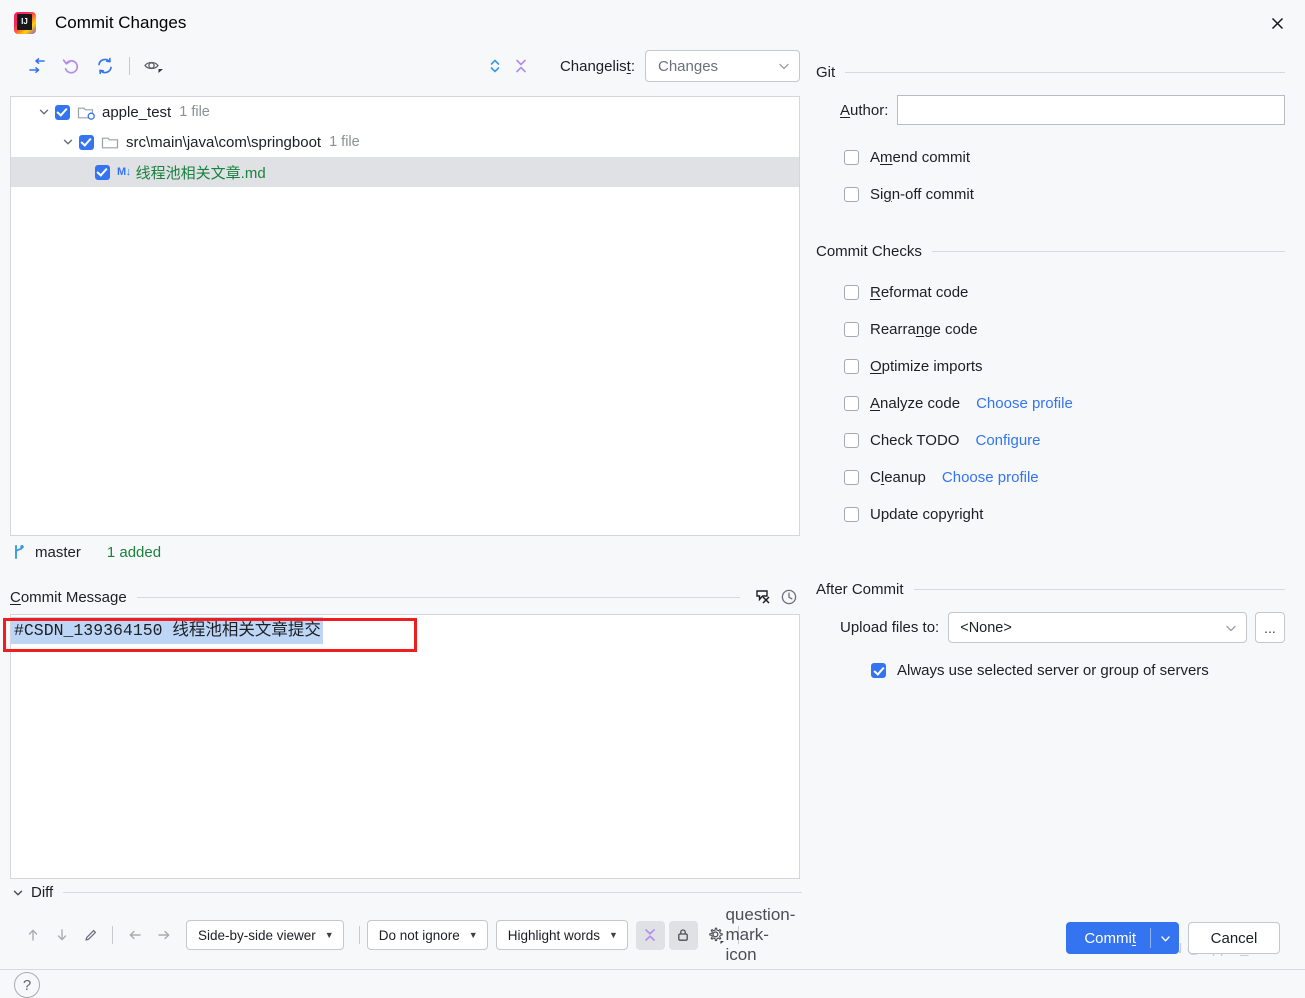 Image resolution: width=1305 pixels, height=998 pixels. I want to click on highlight-mode-dropdown: Highlight words ▼, so click(561, 935).